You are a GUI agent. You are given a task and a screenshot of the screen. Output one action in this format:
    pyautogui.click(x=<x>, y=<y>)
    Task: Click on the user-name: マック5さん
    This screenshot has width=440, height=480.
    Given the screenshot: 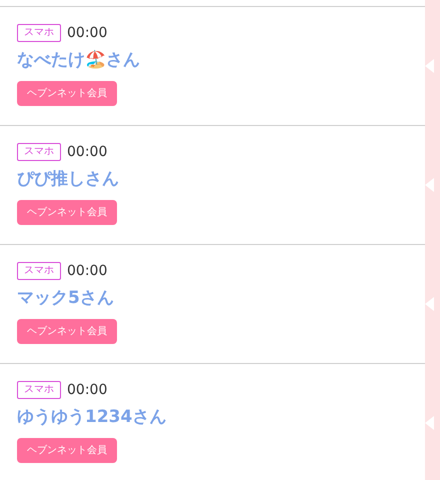 What is the action you would take?
    pyautogui.click(x=65, y=298)
    